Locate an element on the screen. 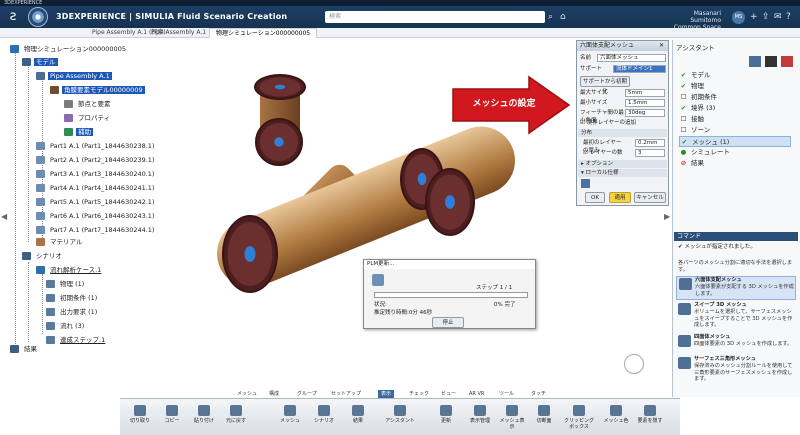 Image resolution: width=800 pixels, height=435 pixels. tree-fluid-model: 角膜要素モデル00000009 is located at coordinates (97, 90).